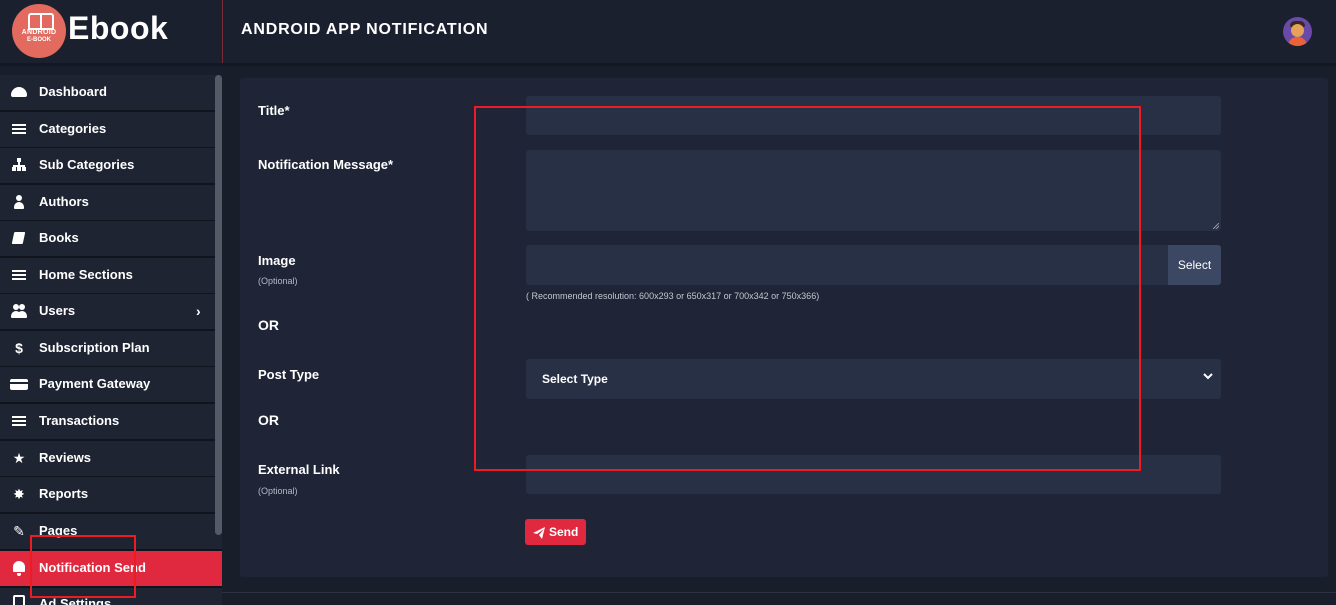 This screenshot has height=605, width=1336. I want to click on avatar-face, so click(1297, 30).